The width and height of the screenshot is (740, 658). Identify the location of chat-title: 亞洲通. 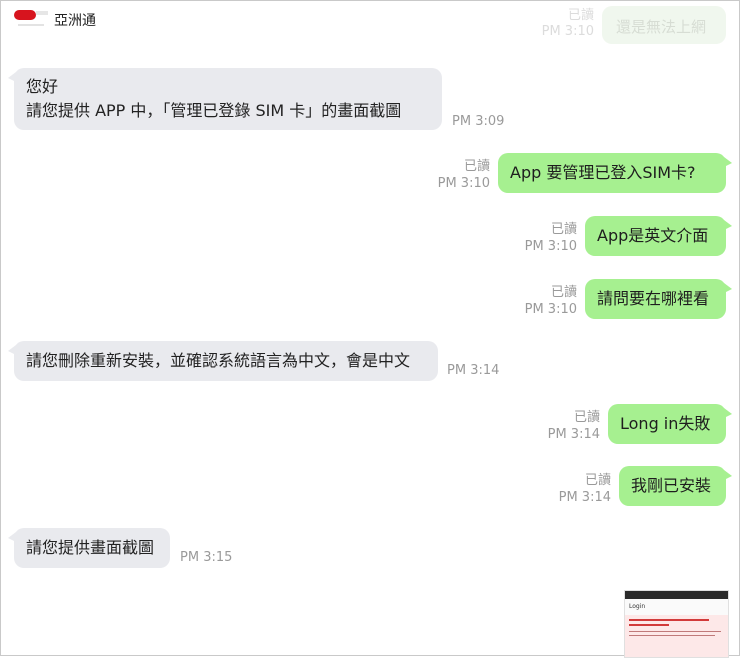
(75, 21).